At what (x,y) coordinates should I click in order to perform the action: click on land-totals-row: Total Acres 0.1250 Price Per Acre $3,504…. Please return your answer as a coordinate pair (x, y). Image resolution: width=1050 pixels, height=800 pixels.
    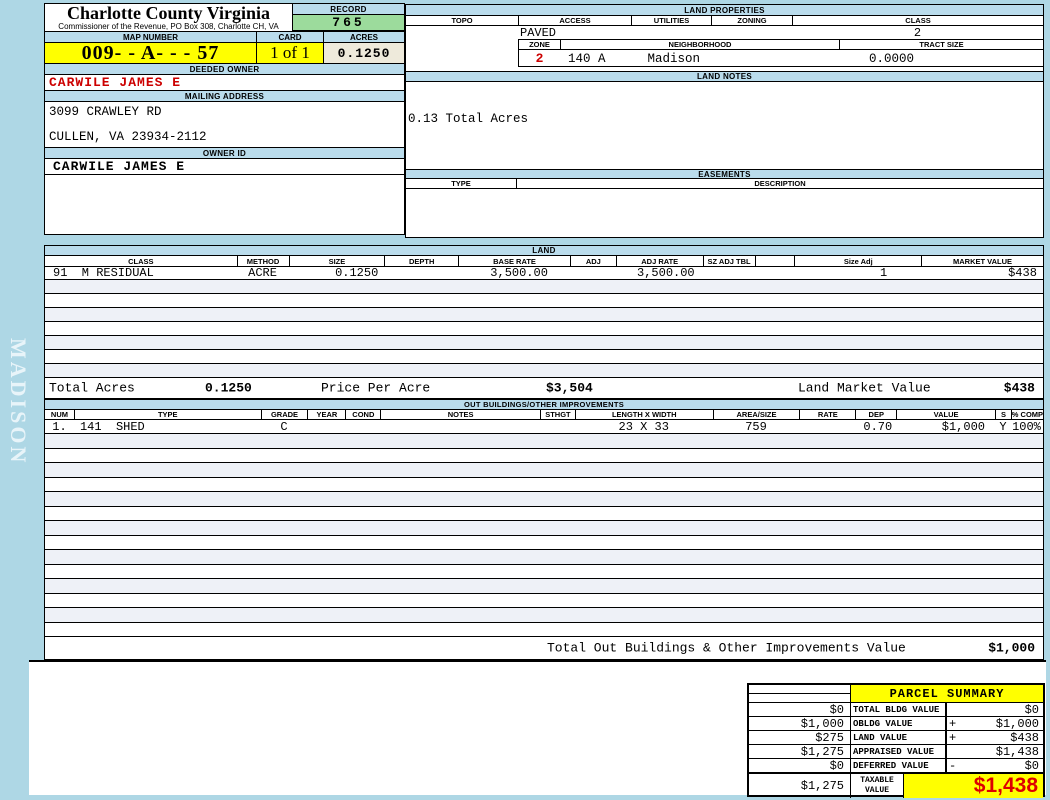
    Looking at the image, I should click on (544, 388).